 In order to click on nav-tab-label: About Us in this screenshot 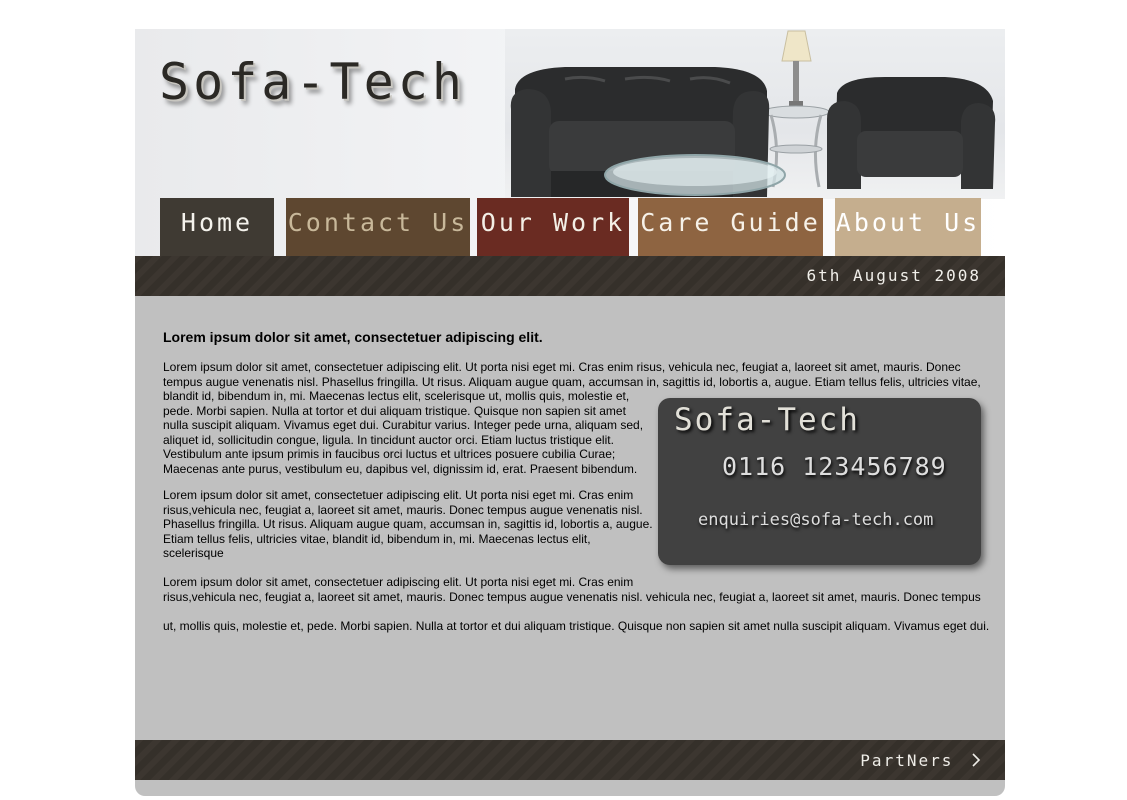, I will do `click(908, 222)`.